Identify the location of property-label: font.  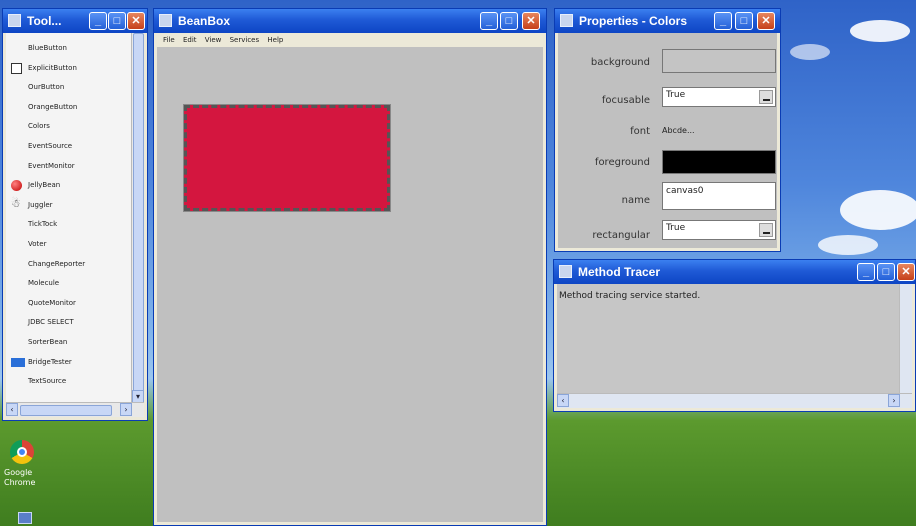
(640, 131).